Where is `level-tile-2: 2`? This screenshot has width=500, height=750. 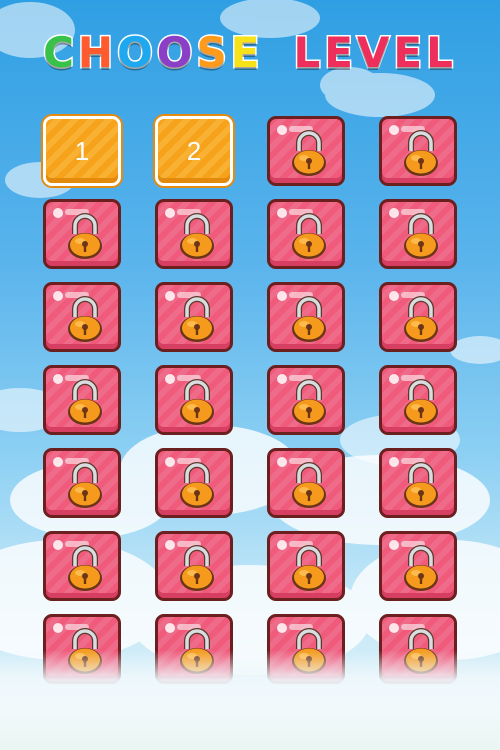 level-tile-2: 2 is located at coordinates (194, 151).